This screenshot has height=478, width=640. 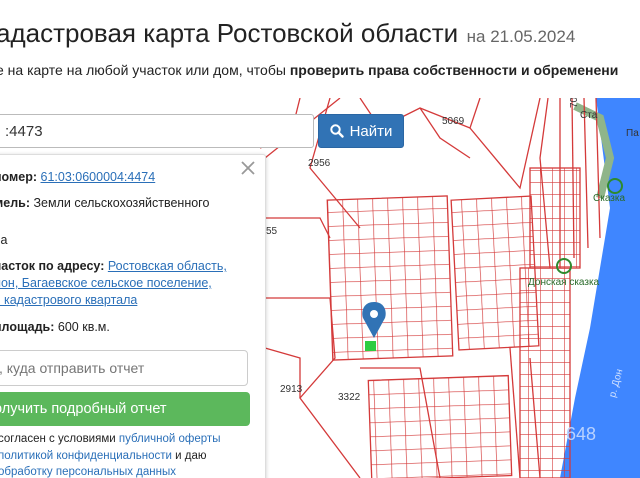 I want to click on offer-link: публичной оферты, so click(x=170, y=439).